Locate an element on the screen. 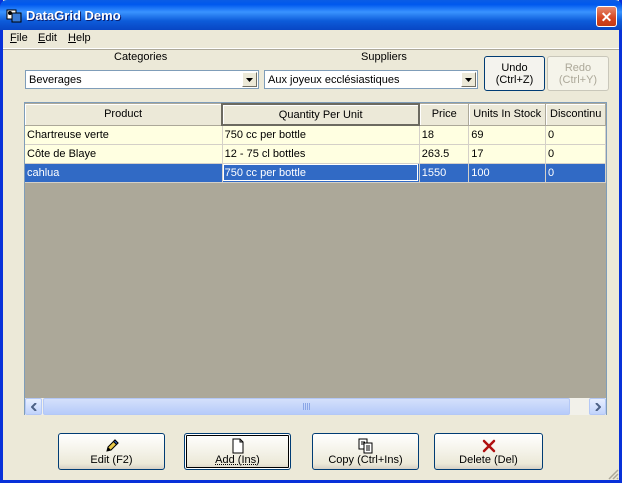 The image size is (622, 483). scroll-right-button is located at coordinates (597, 406).